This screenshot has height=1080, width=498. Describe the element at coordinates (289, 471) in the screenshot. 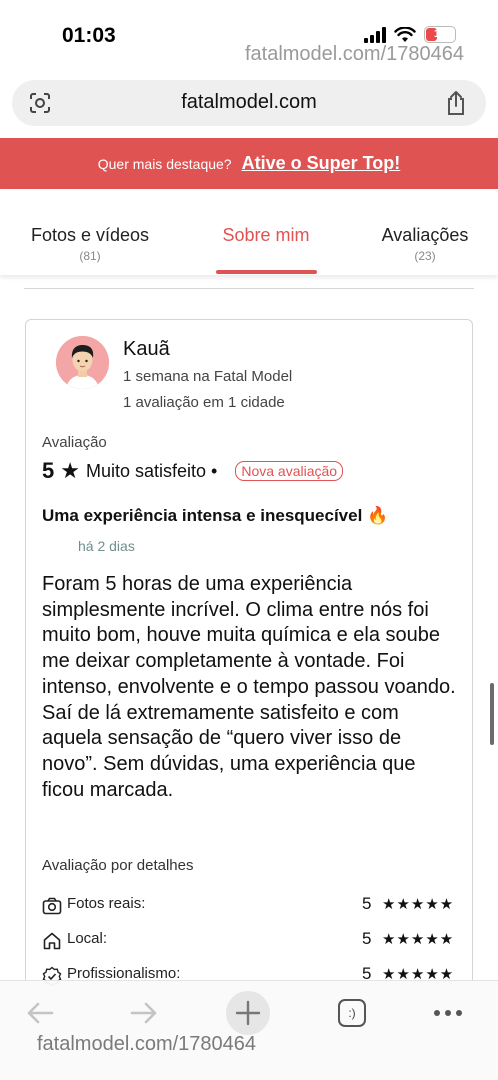

I see `new-review-badge: Nova avaliação` at that location.